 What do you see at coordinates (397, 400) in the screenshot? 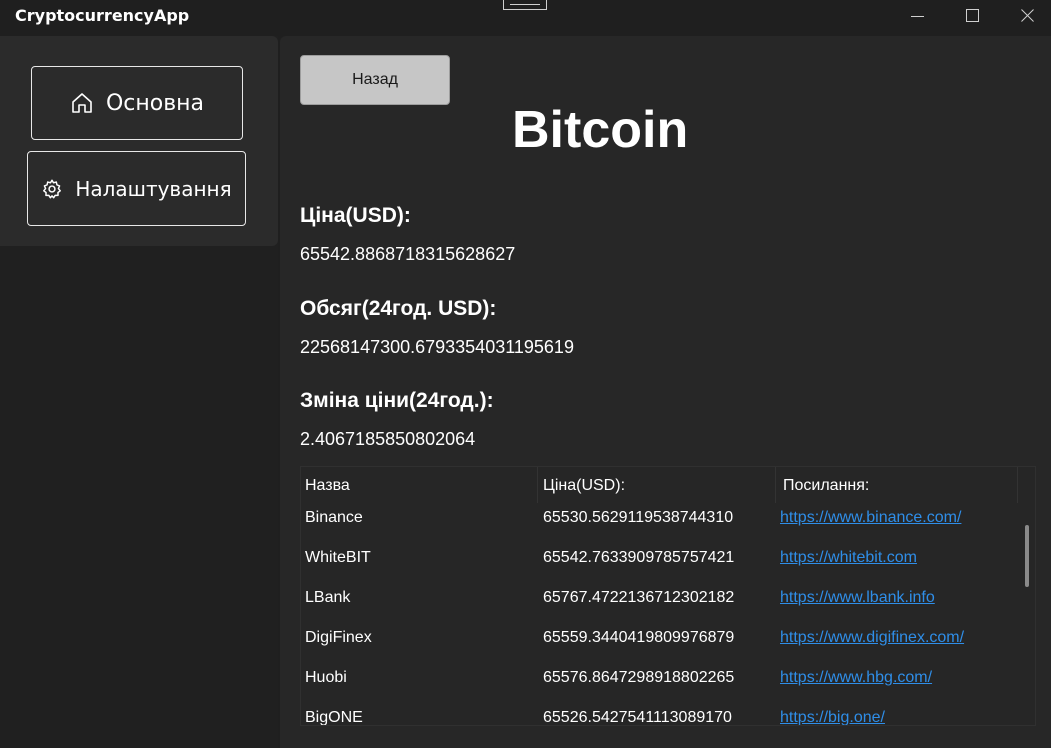
I see `change-label: Зміна ціни(24год.):` at bounding box center [397, 400].